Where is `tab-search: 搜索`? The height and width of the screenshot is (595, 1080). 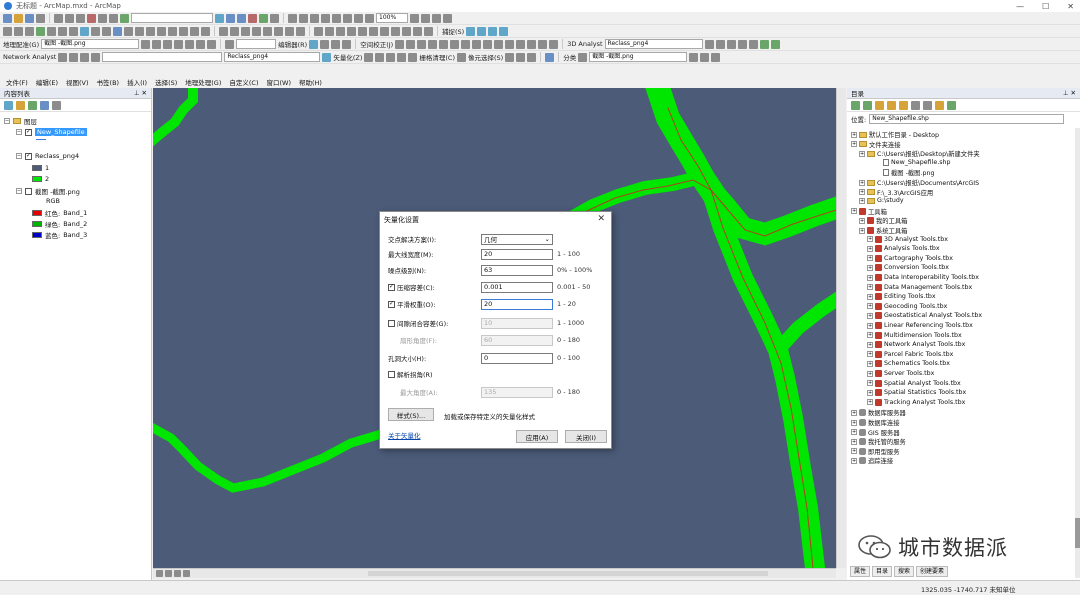
tab-search: 搜索 is located at coordinates (904, 571).